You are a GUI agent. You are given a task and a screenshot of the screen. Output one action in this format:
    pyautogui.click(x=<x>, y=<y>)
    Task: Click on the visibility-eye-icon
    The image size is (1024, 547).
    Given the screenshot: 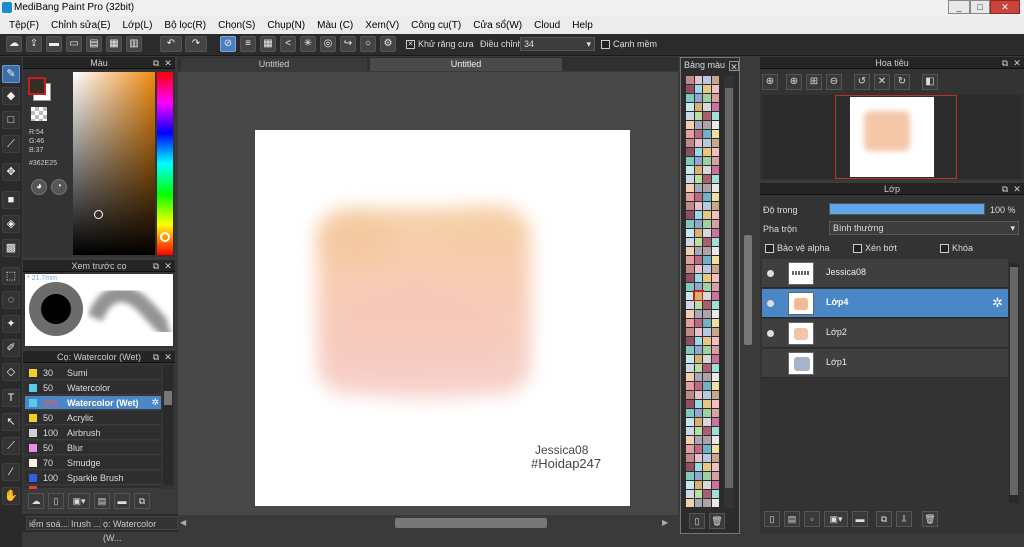 What is the action you would take?
    pyautogui.click(x=770, y=333)
    